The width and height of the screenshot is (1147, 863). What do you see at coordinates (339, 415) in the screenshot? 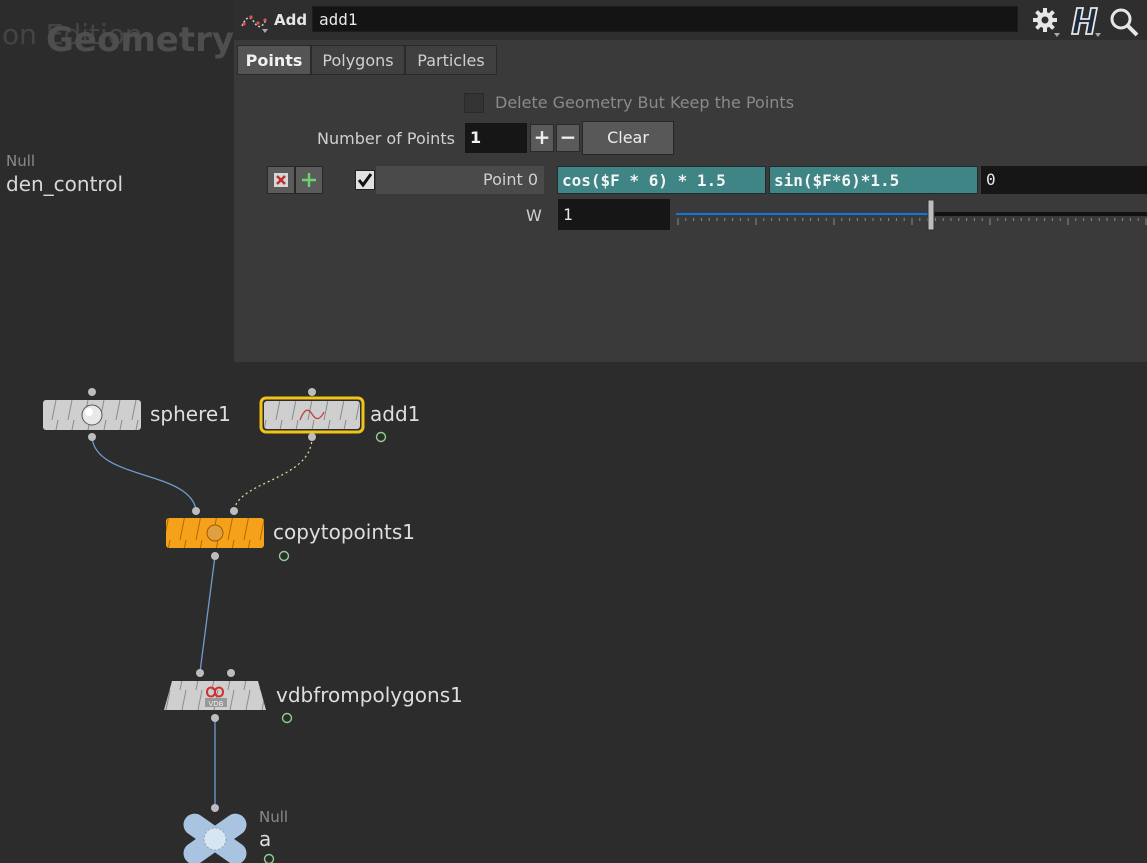
I see `node-add1: add1` at bounding box center [339, 415].